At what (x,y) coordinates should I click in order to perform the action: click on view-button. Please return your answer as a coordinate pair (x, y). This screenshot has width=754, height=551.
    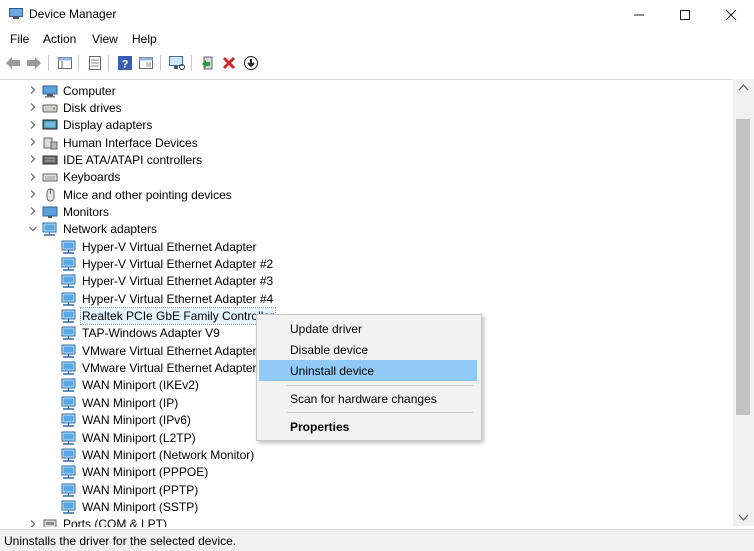
    Looking at the image, I should click on (65, 63).